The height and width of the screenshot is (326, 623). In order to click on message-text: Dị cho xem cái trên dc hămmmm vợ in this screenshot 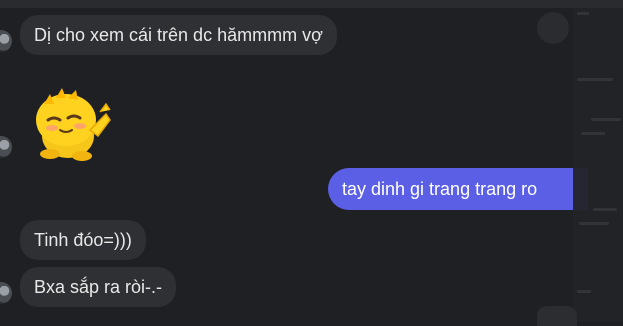, I will do `click(178, 35)`.